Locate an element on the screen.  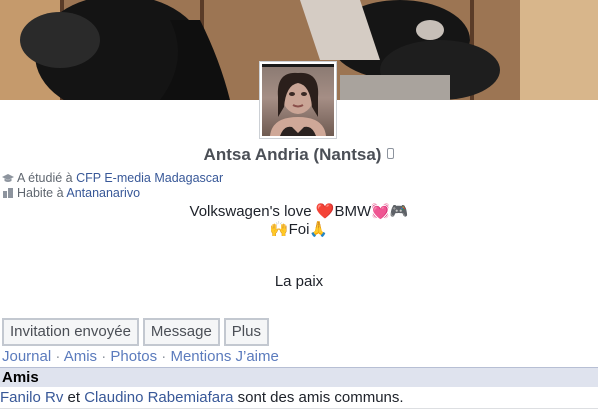
profile-name-row: Antsa Andria (Nantsa) is located at coordinates (299, 155).